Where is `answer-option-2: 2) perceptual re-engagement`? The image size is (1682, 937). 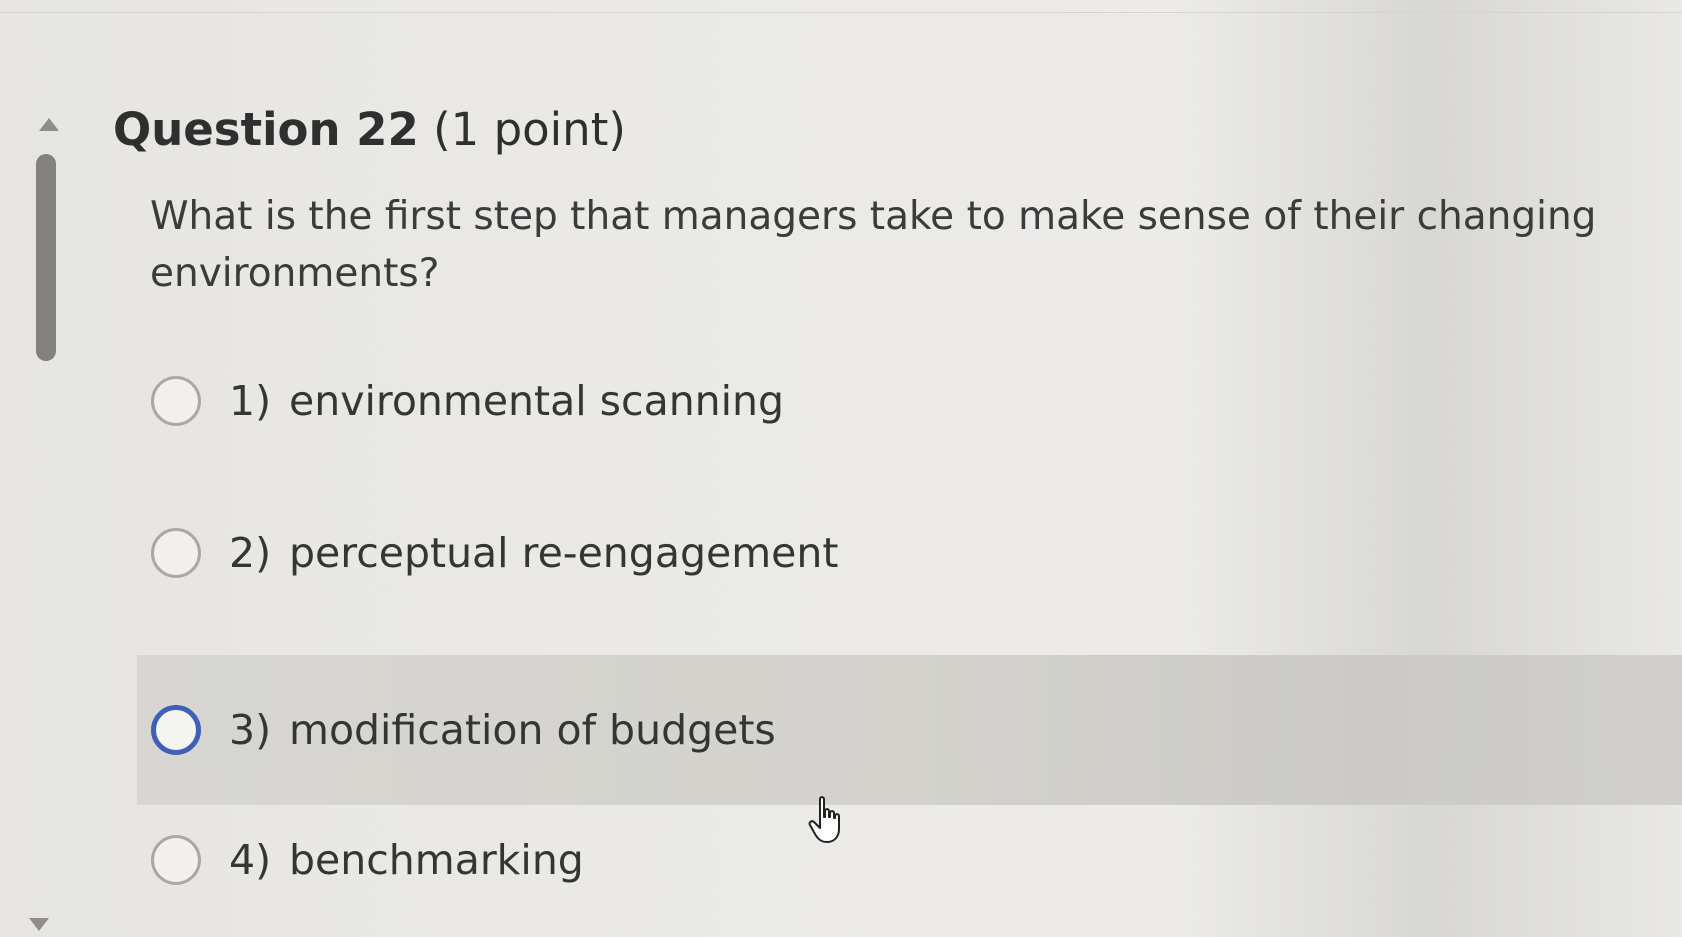 answer-option-2: 2) perceptual re-engagement is located at coordinates (909, 553).